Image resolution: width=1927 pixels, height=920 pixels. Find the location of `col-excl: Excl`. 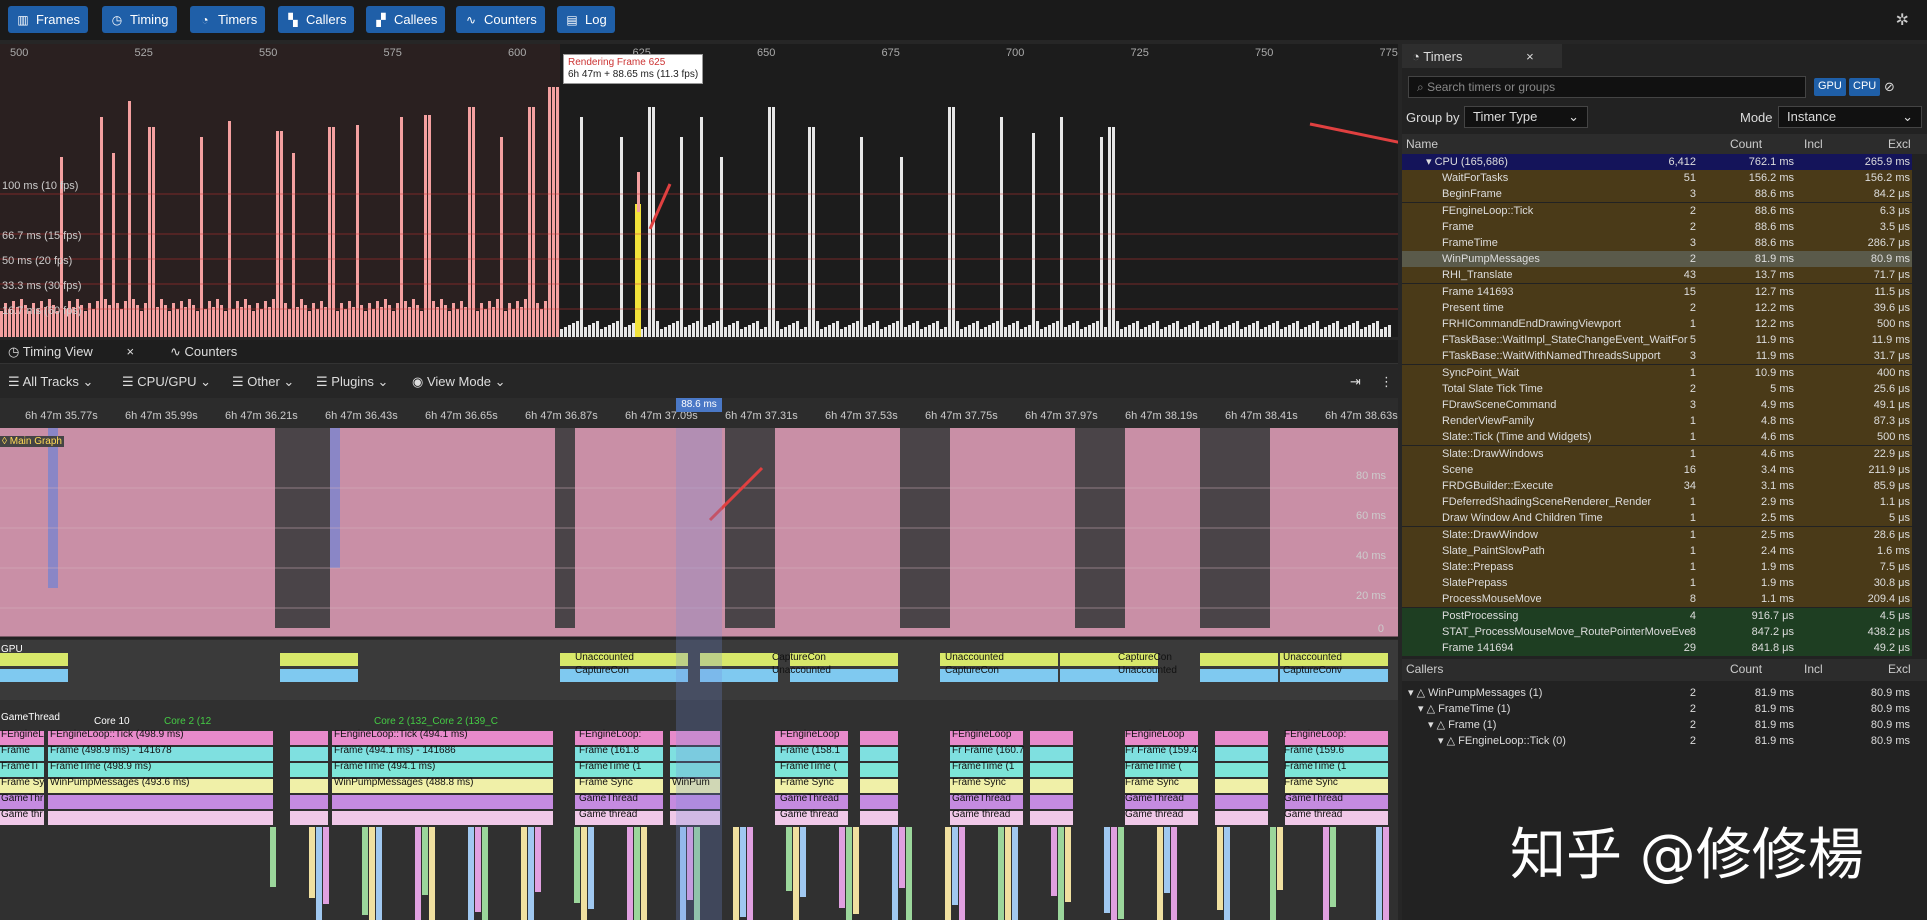

col-excl: Excl is located at coordinates (1899, 144).